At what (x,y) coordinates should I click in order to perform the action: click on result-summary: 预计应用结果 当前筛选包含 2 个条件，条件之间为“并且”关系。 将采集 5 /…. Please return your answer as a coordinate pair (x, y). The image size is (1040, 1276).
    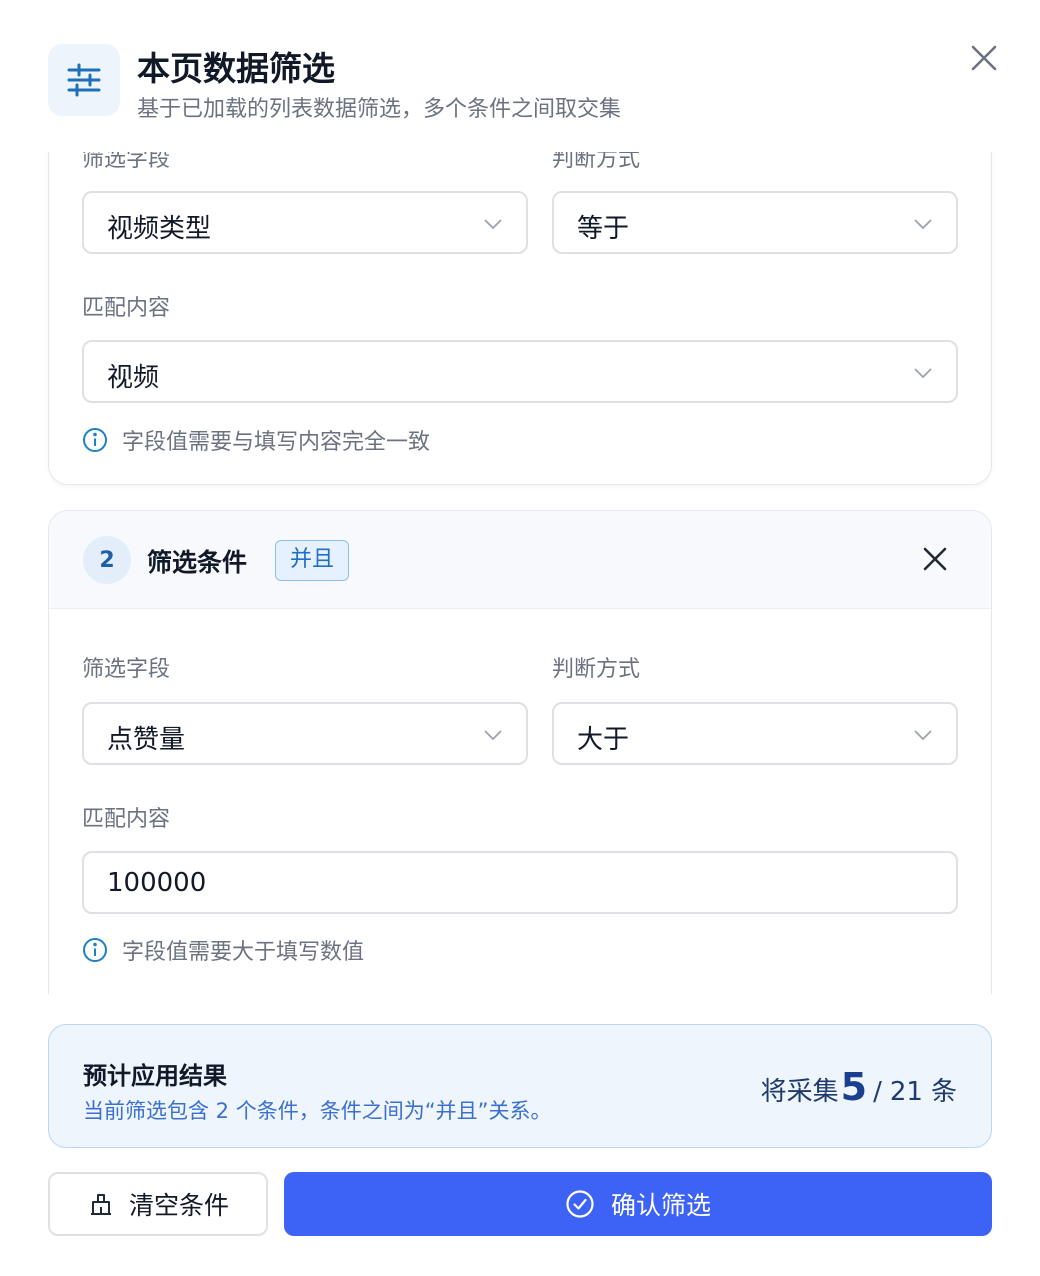
    Looking at the image, I should click on (520, 1086).